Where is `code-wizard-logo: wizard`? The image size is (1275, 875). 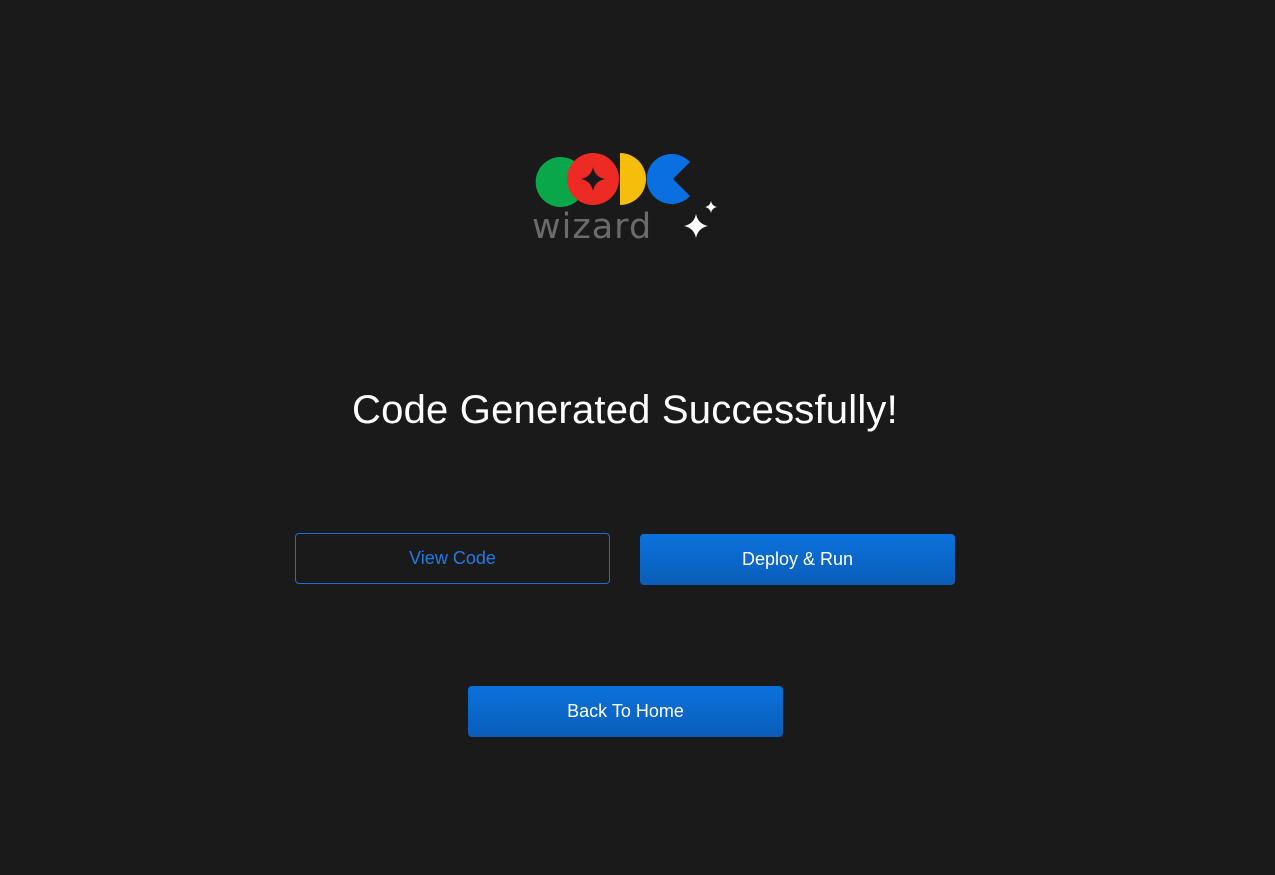 code-wizard-logo: wizard is located at coordinates (624, 197).